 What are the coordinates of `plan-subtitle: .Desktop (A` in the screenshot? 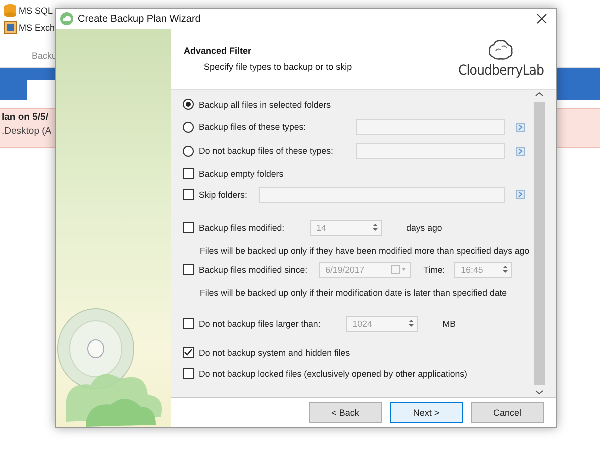 It's located at (27, 131).